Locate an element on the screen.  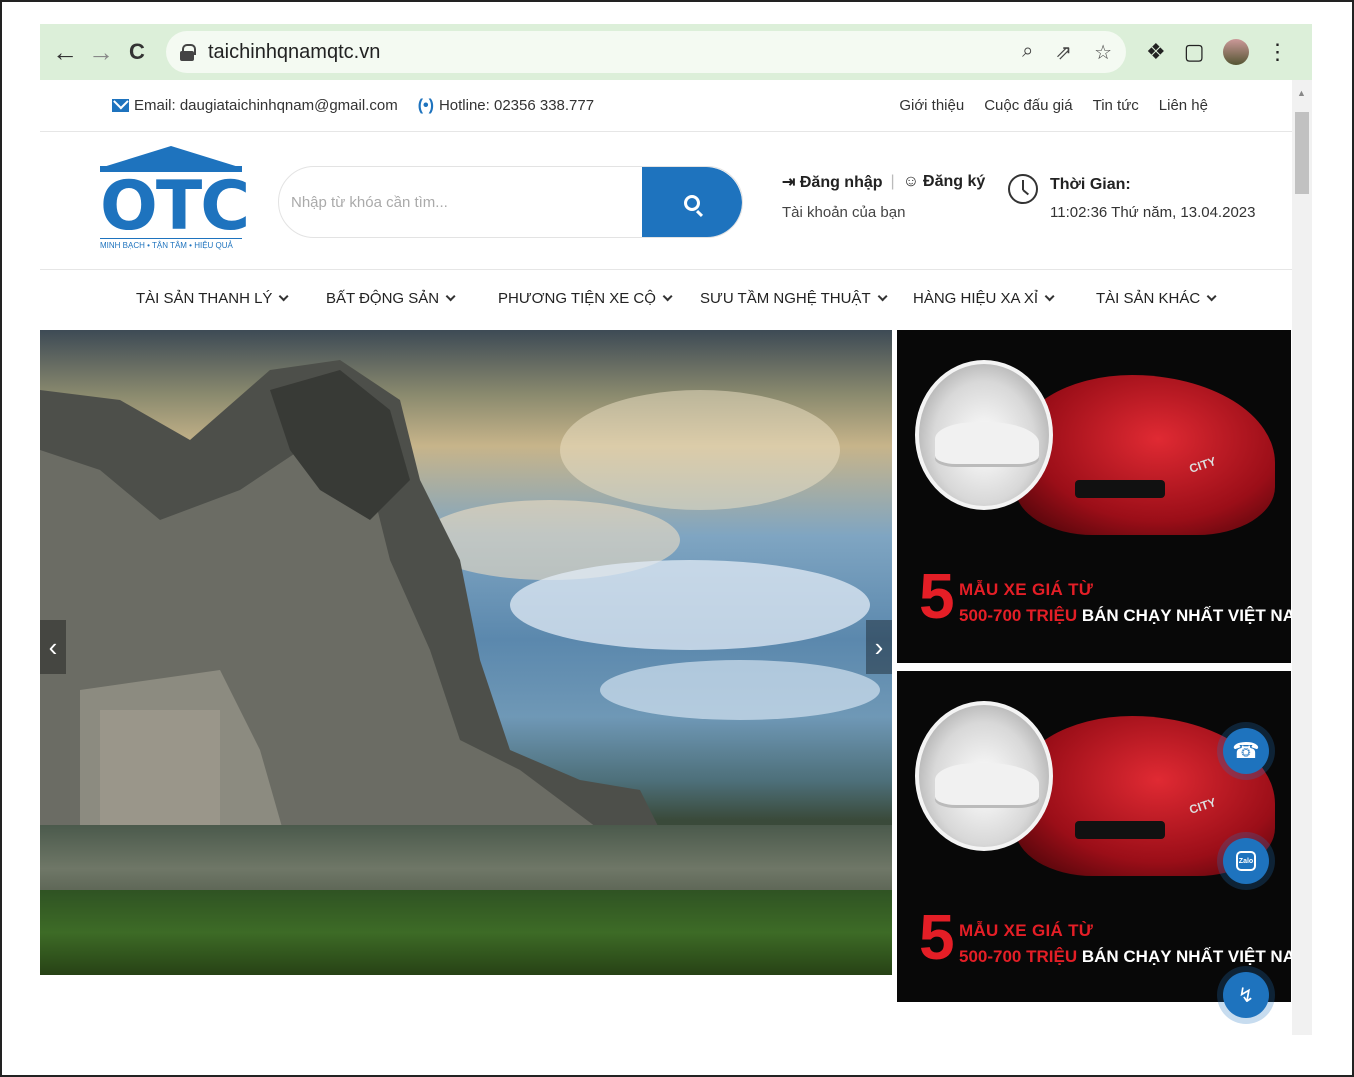
call-button: ☎ is located at coordinates (1246, 751).